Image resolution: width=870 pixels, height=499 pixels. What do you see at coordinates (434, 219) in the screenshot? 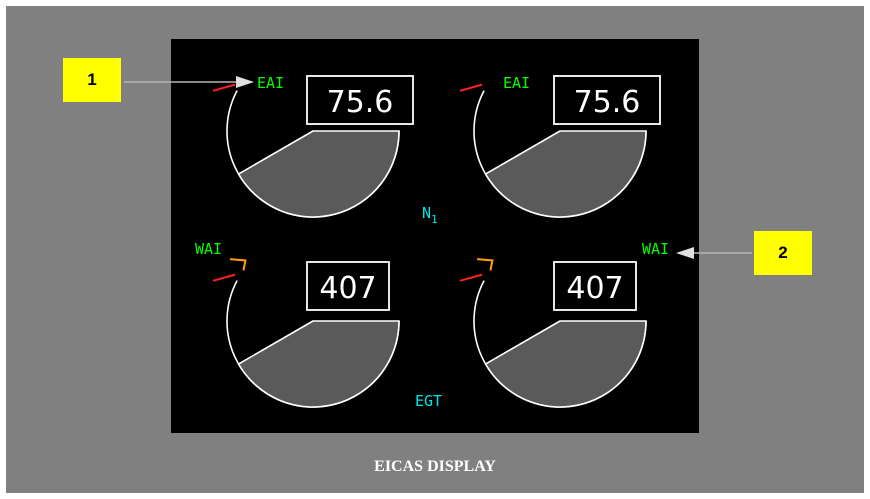
I see `n1-label-subscript: 1` at bounding box center [434, 219].